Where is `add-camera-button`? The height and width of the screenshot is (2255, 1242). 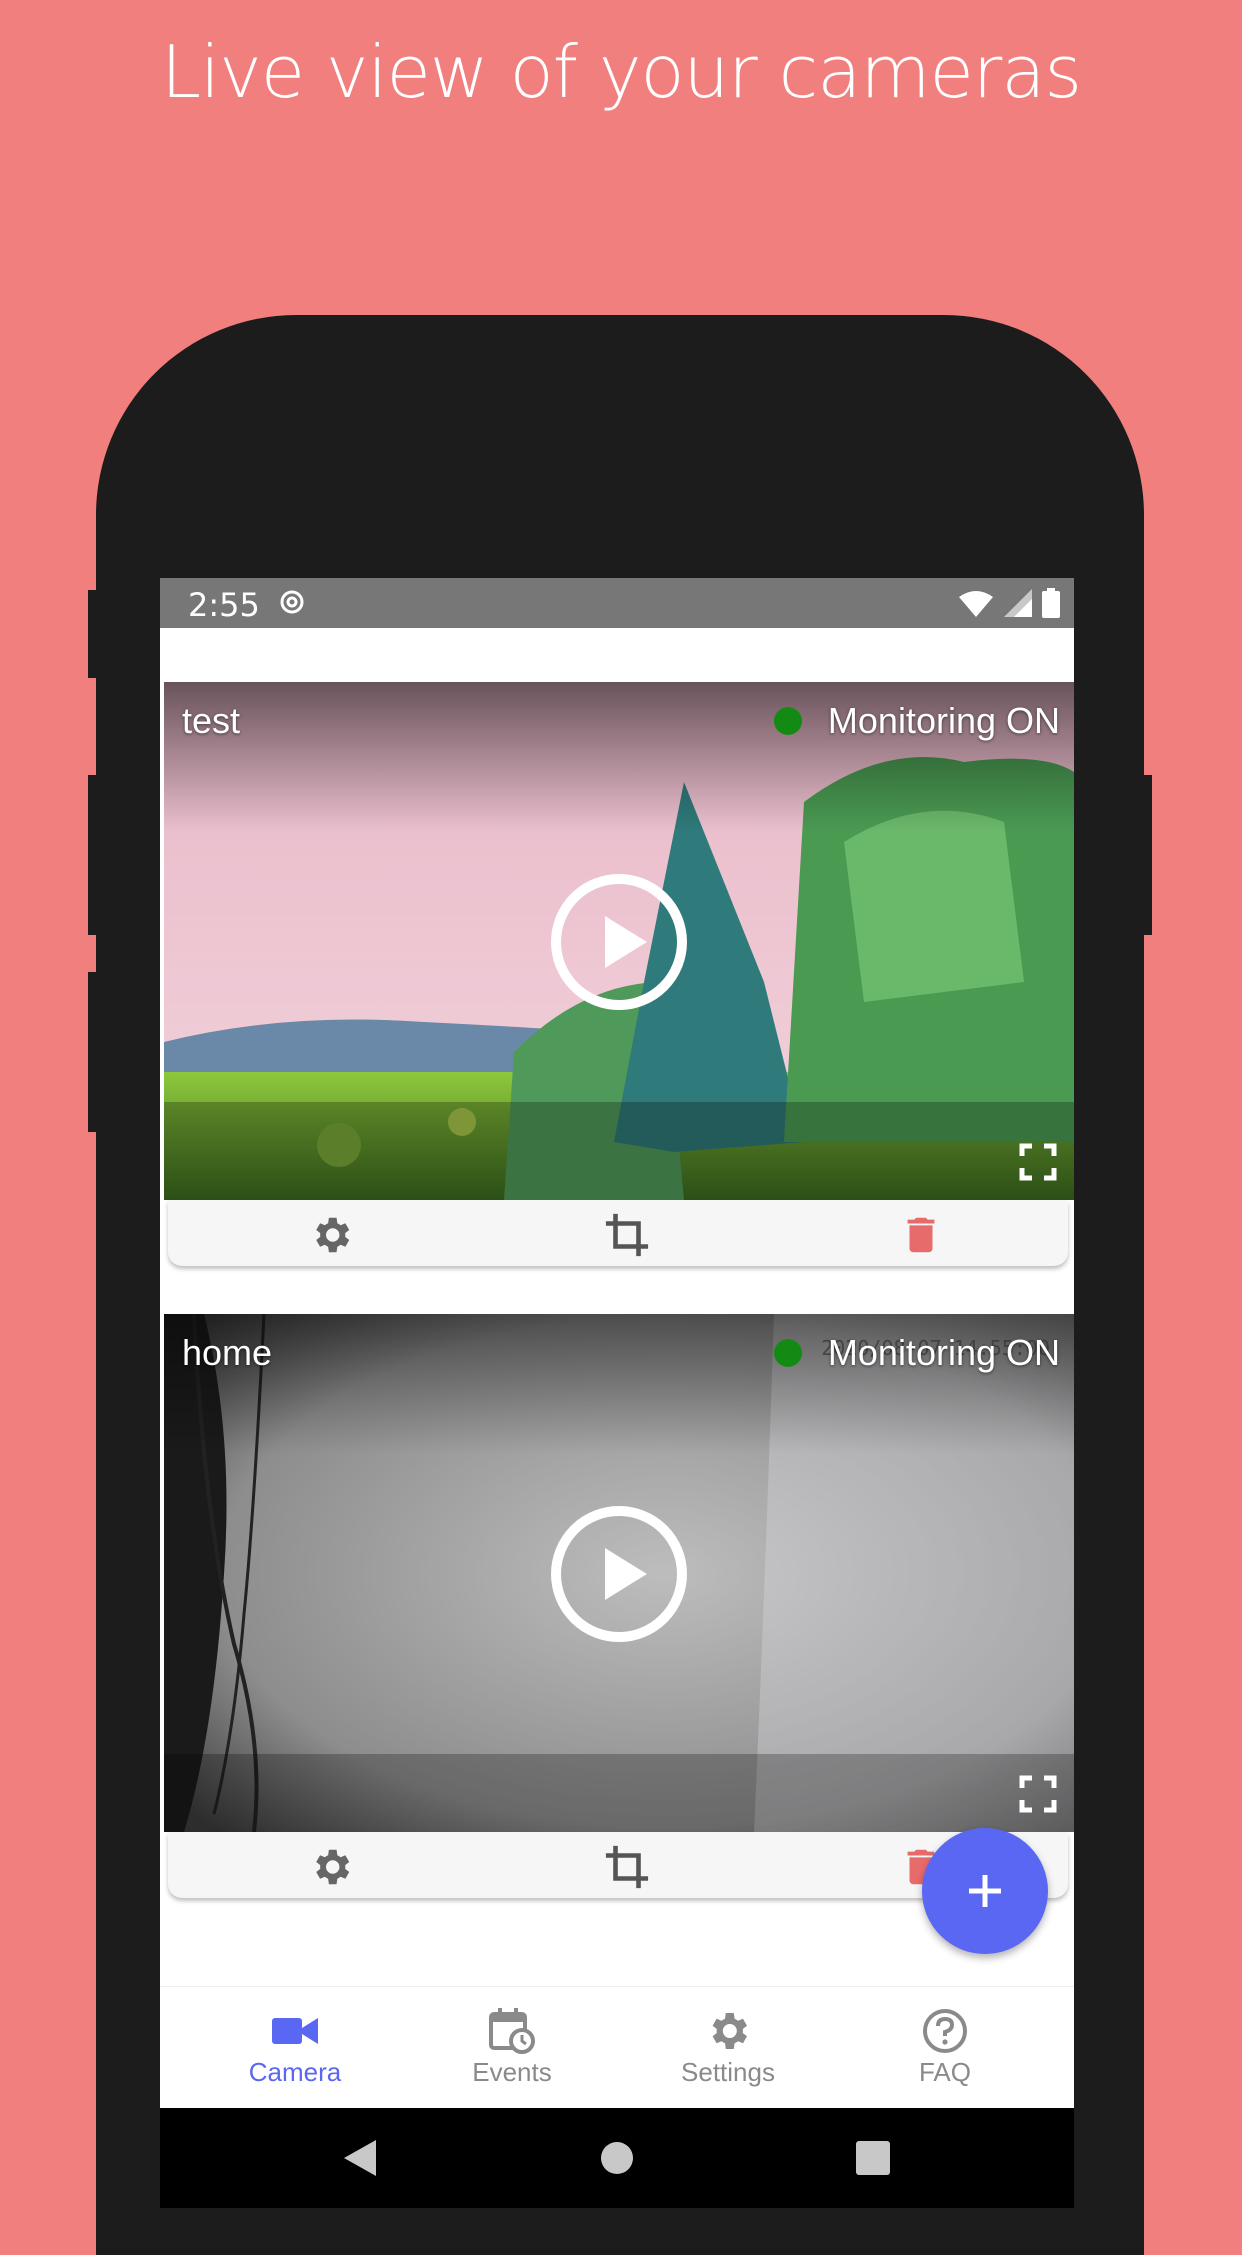 add-camera-button is located at coordinates (985, 1891).